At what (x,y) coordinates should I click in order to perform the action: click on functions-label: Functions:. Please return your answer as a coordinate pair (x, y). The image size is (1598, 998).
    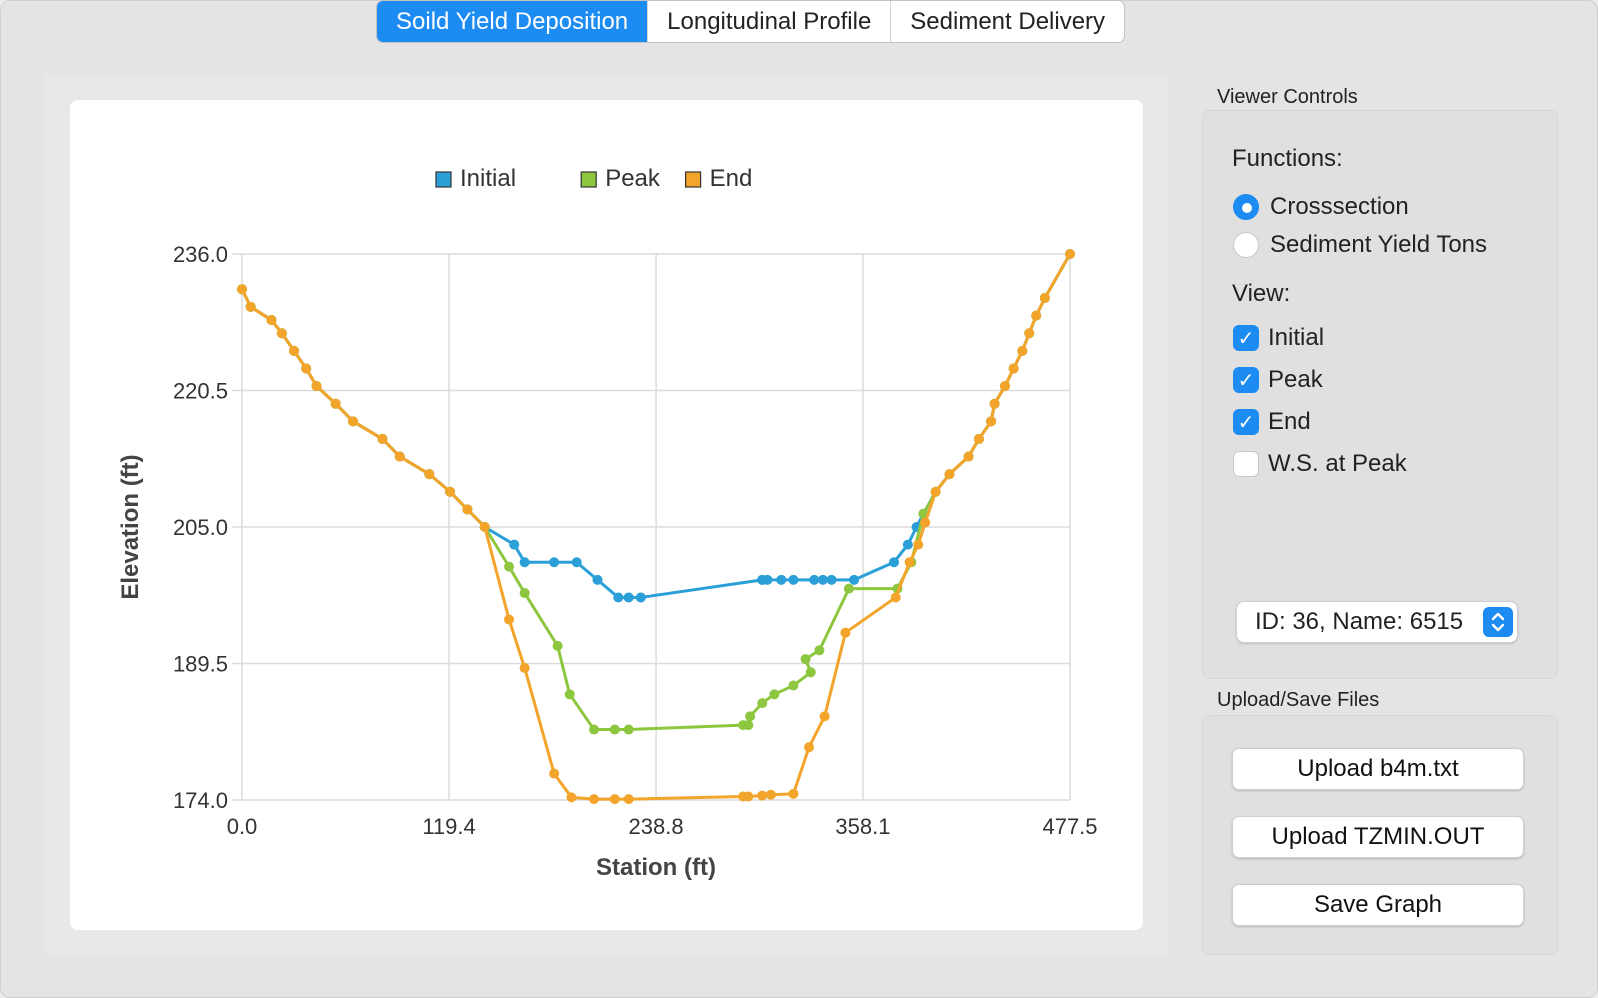
    Looking at the image, I should click on (1287, 158).